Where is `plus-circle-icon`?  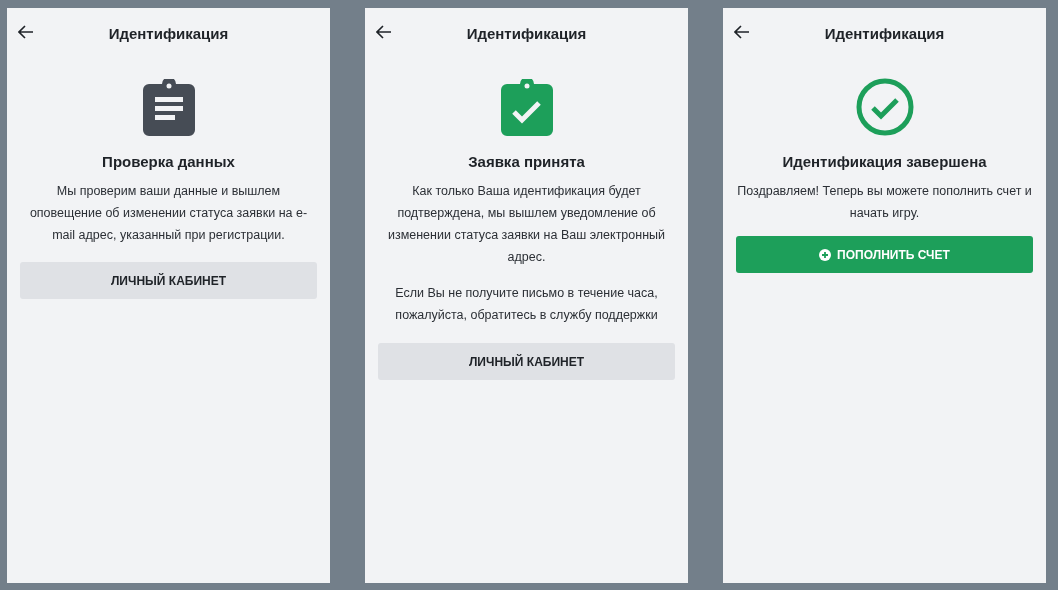 plus-circle-icon is located at coordinates (825, 254).